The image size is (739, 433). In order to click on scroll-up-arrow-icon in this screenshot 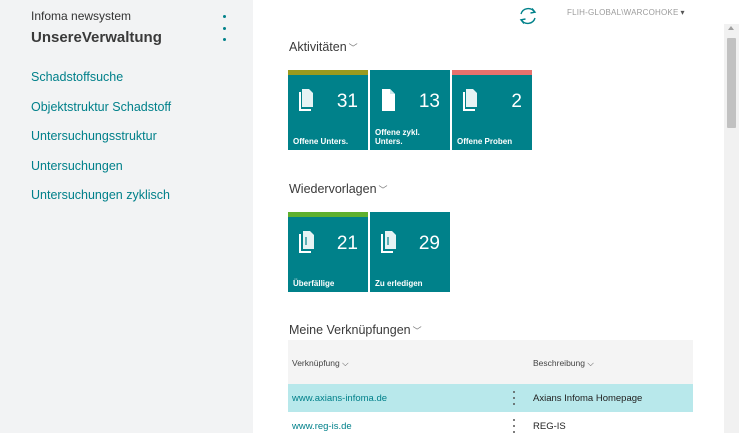, I will do `click(731, 28)`.